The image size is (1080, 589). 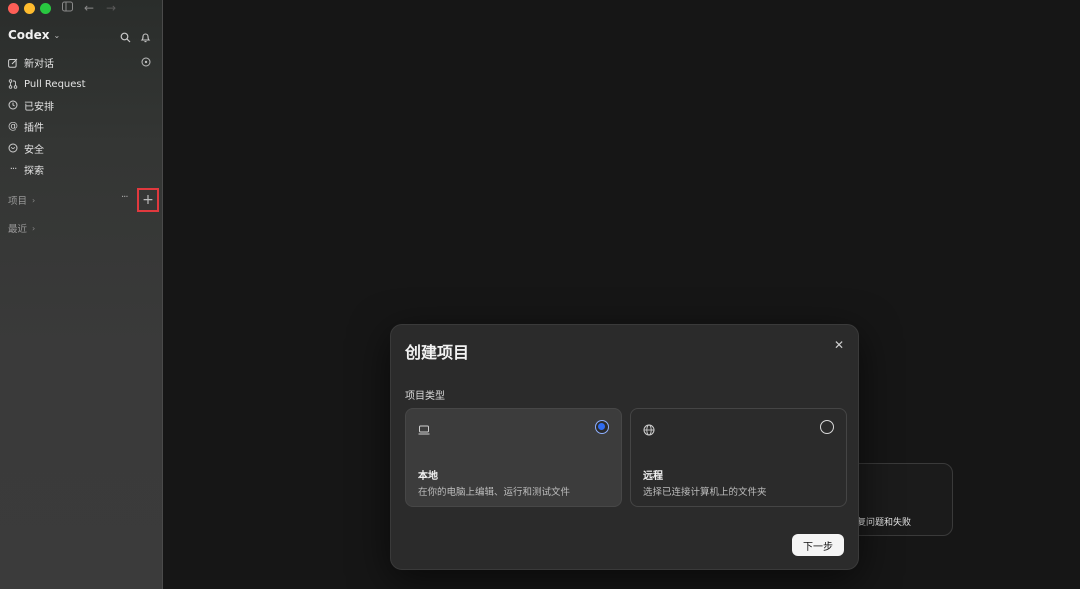 I want to click on at-icon: @, so click(x=13, y=127).